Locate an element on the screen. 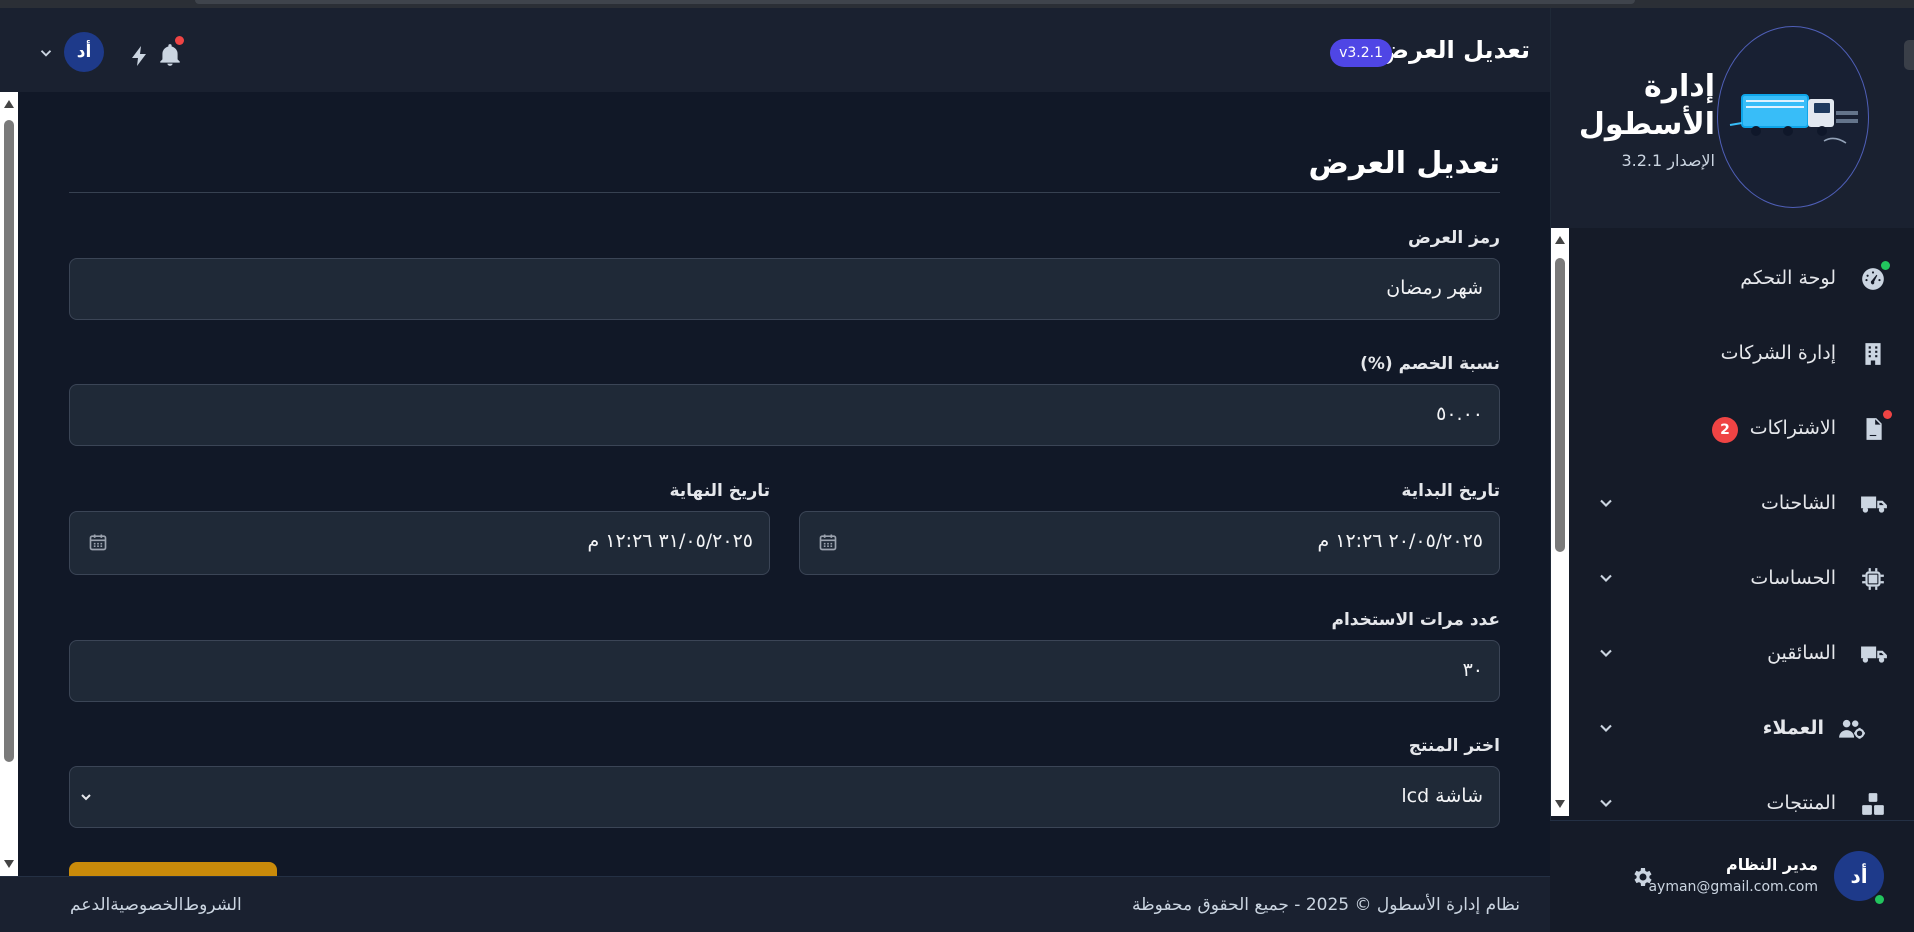 This screenshot has height=932, width=1914. footer-link-support: الدعم is located at coordinates (90, 905).